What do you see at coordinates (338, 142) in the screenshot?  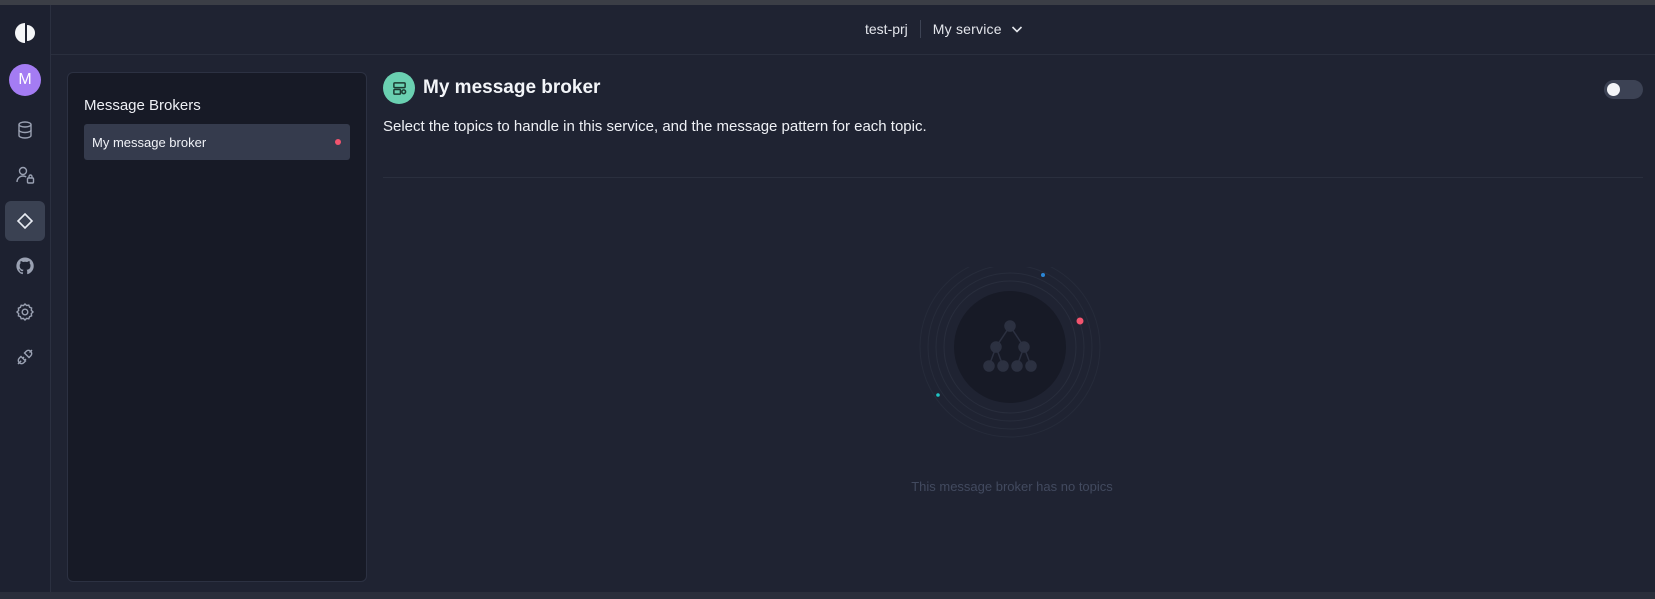 I see `status-dot` at bounding box center [338, 142].